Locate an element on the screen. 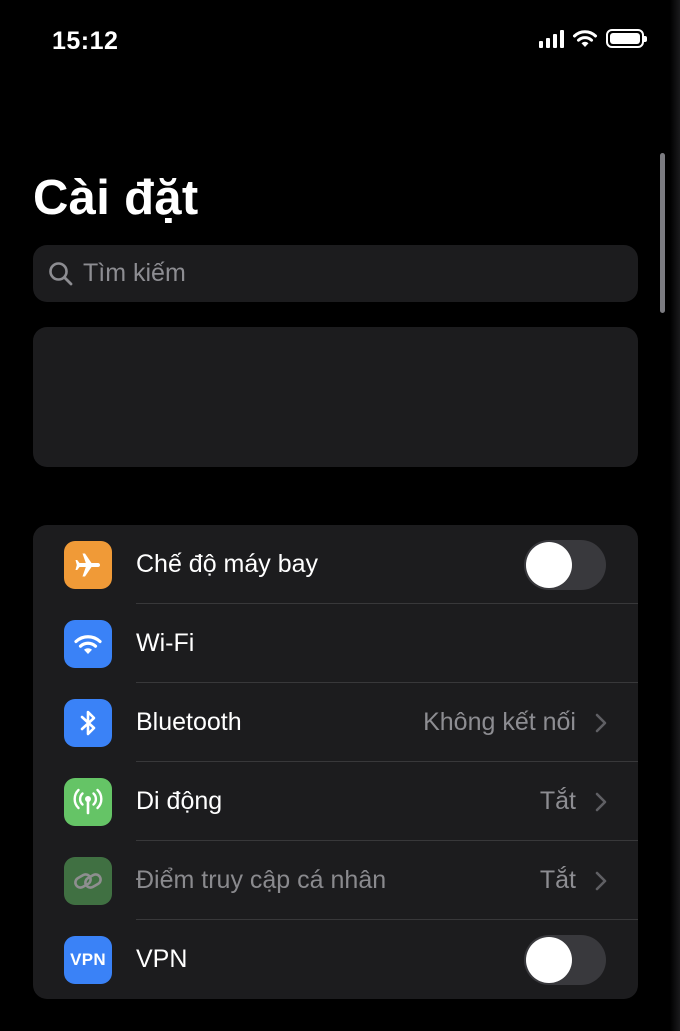  cellular-label: Di động is located at coordinates (179, 801).